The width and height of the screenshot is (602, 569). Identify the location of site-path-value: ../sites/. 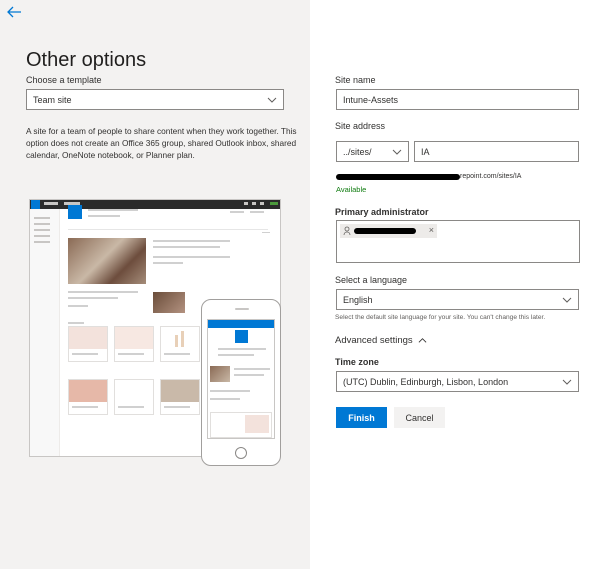
(357, 151).